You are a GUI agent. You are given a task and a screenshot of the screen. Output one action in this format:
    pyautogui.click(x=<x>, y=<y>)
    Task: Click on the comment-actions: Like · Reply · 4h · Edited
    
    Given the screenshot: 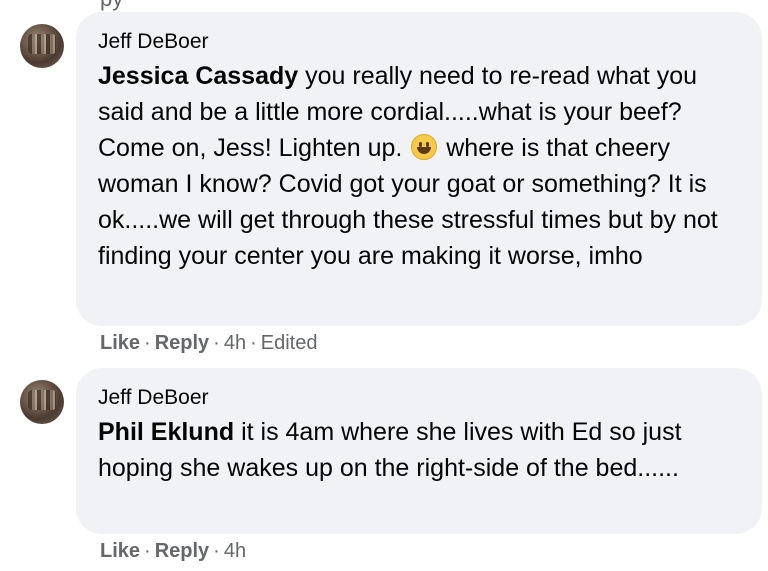 What is the action you would take?
    pyautogui.click(x=209, y=343)
    